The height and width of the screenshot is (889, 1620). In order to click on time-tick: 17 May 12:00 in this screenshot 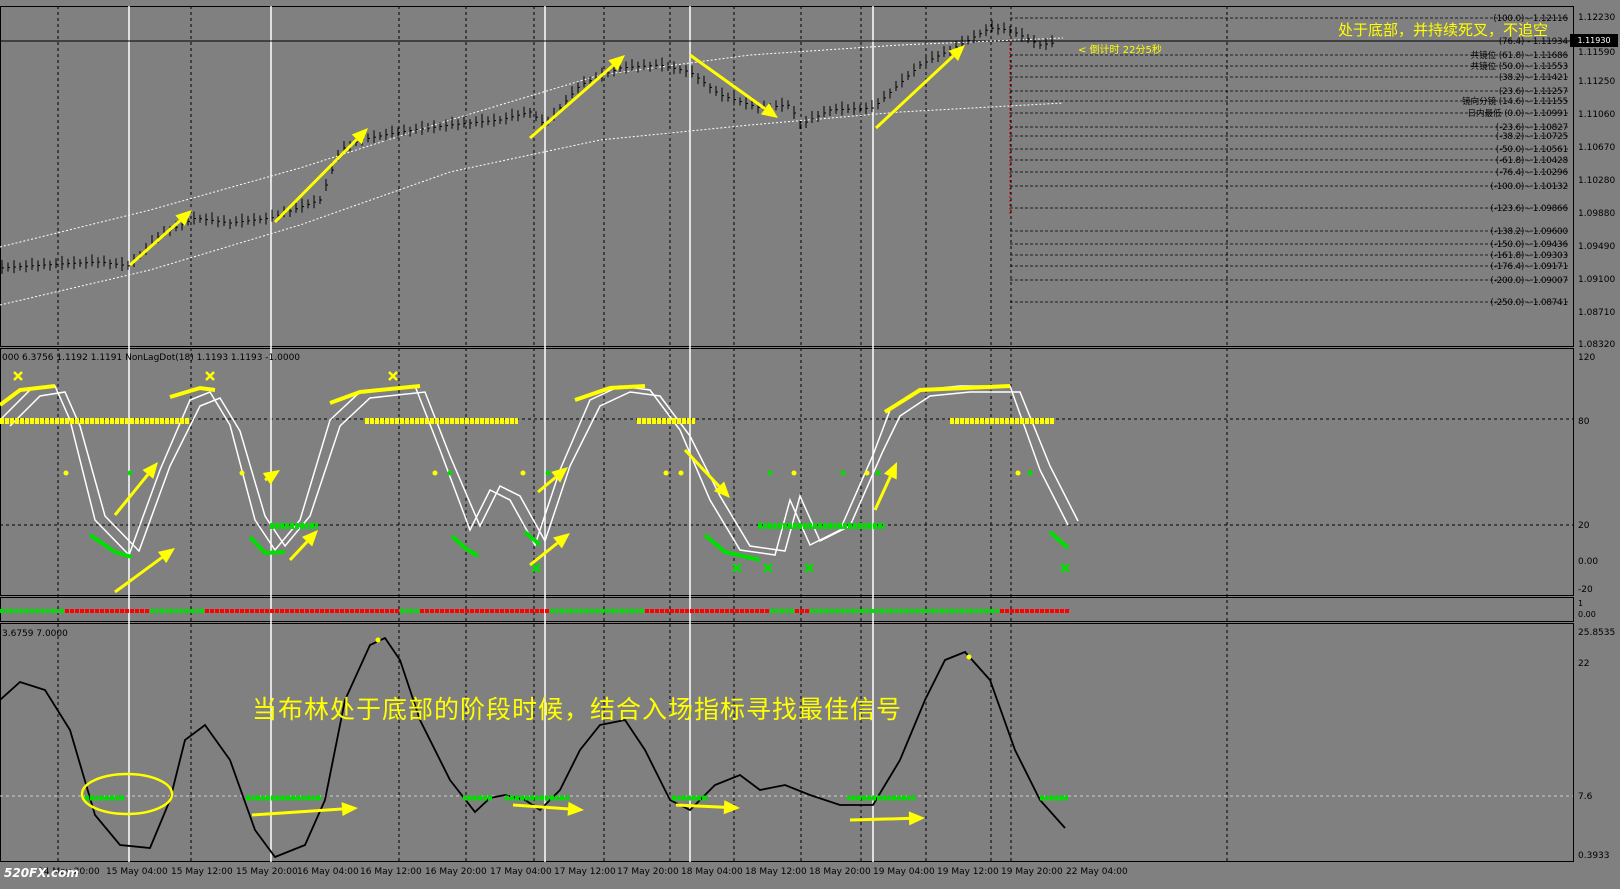, I will do `click(585, 872)`.